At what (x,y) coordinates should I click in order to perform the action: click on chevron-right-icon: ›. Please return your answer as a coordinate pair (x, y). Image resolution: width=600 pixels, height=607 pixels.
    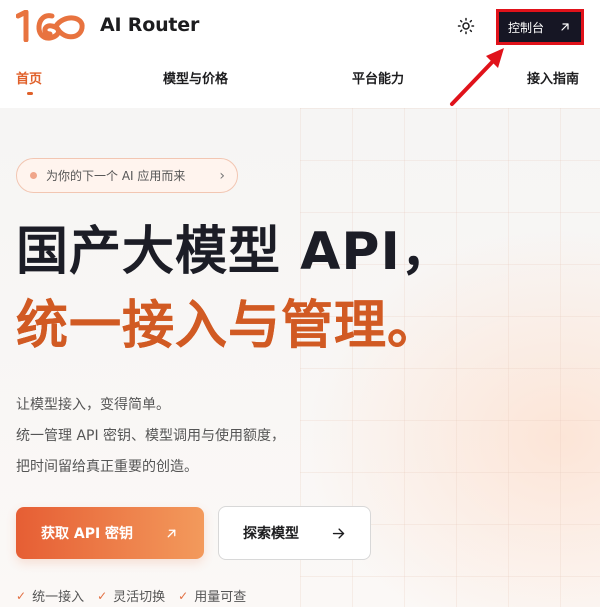
    Looking at the image, I should click on (222, 175).